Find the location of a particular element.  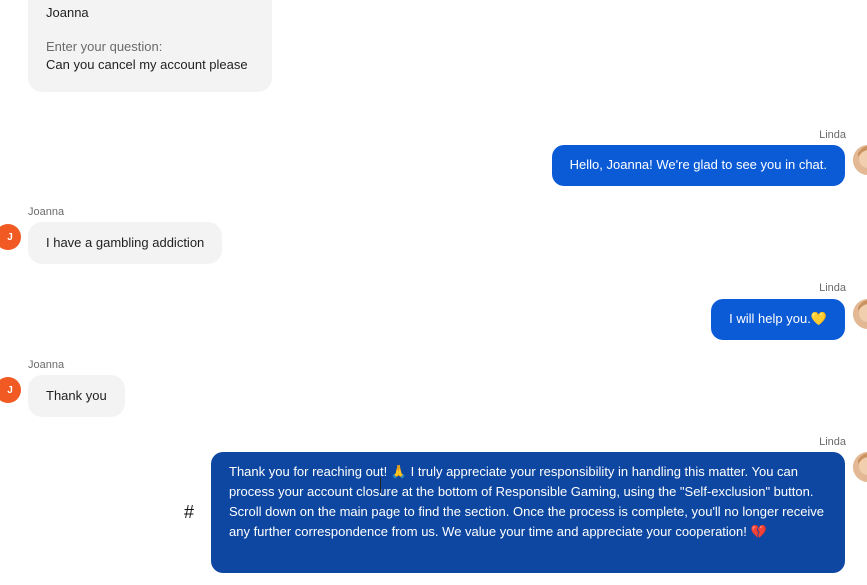

text-cursor-icon is located at coordinates (380, 485).